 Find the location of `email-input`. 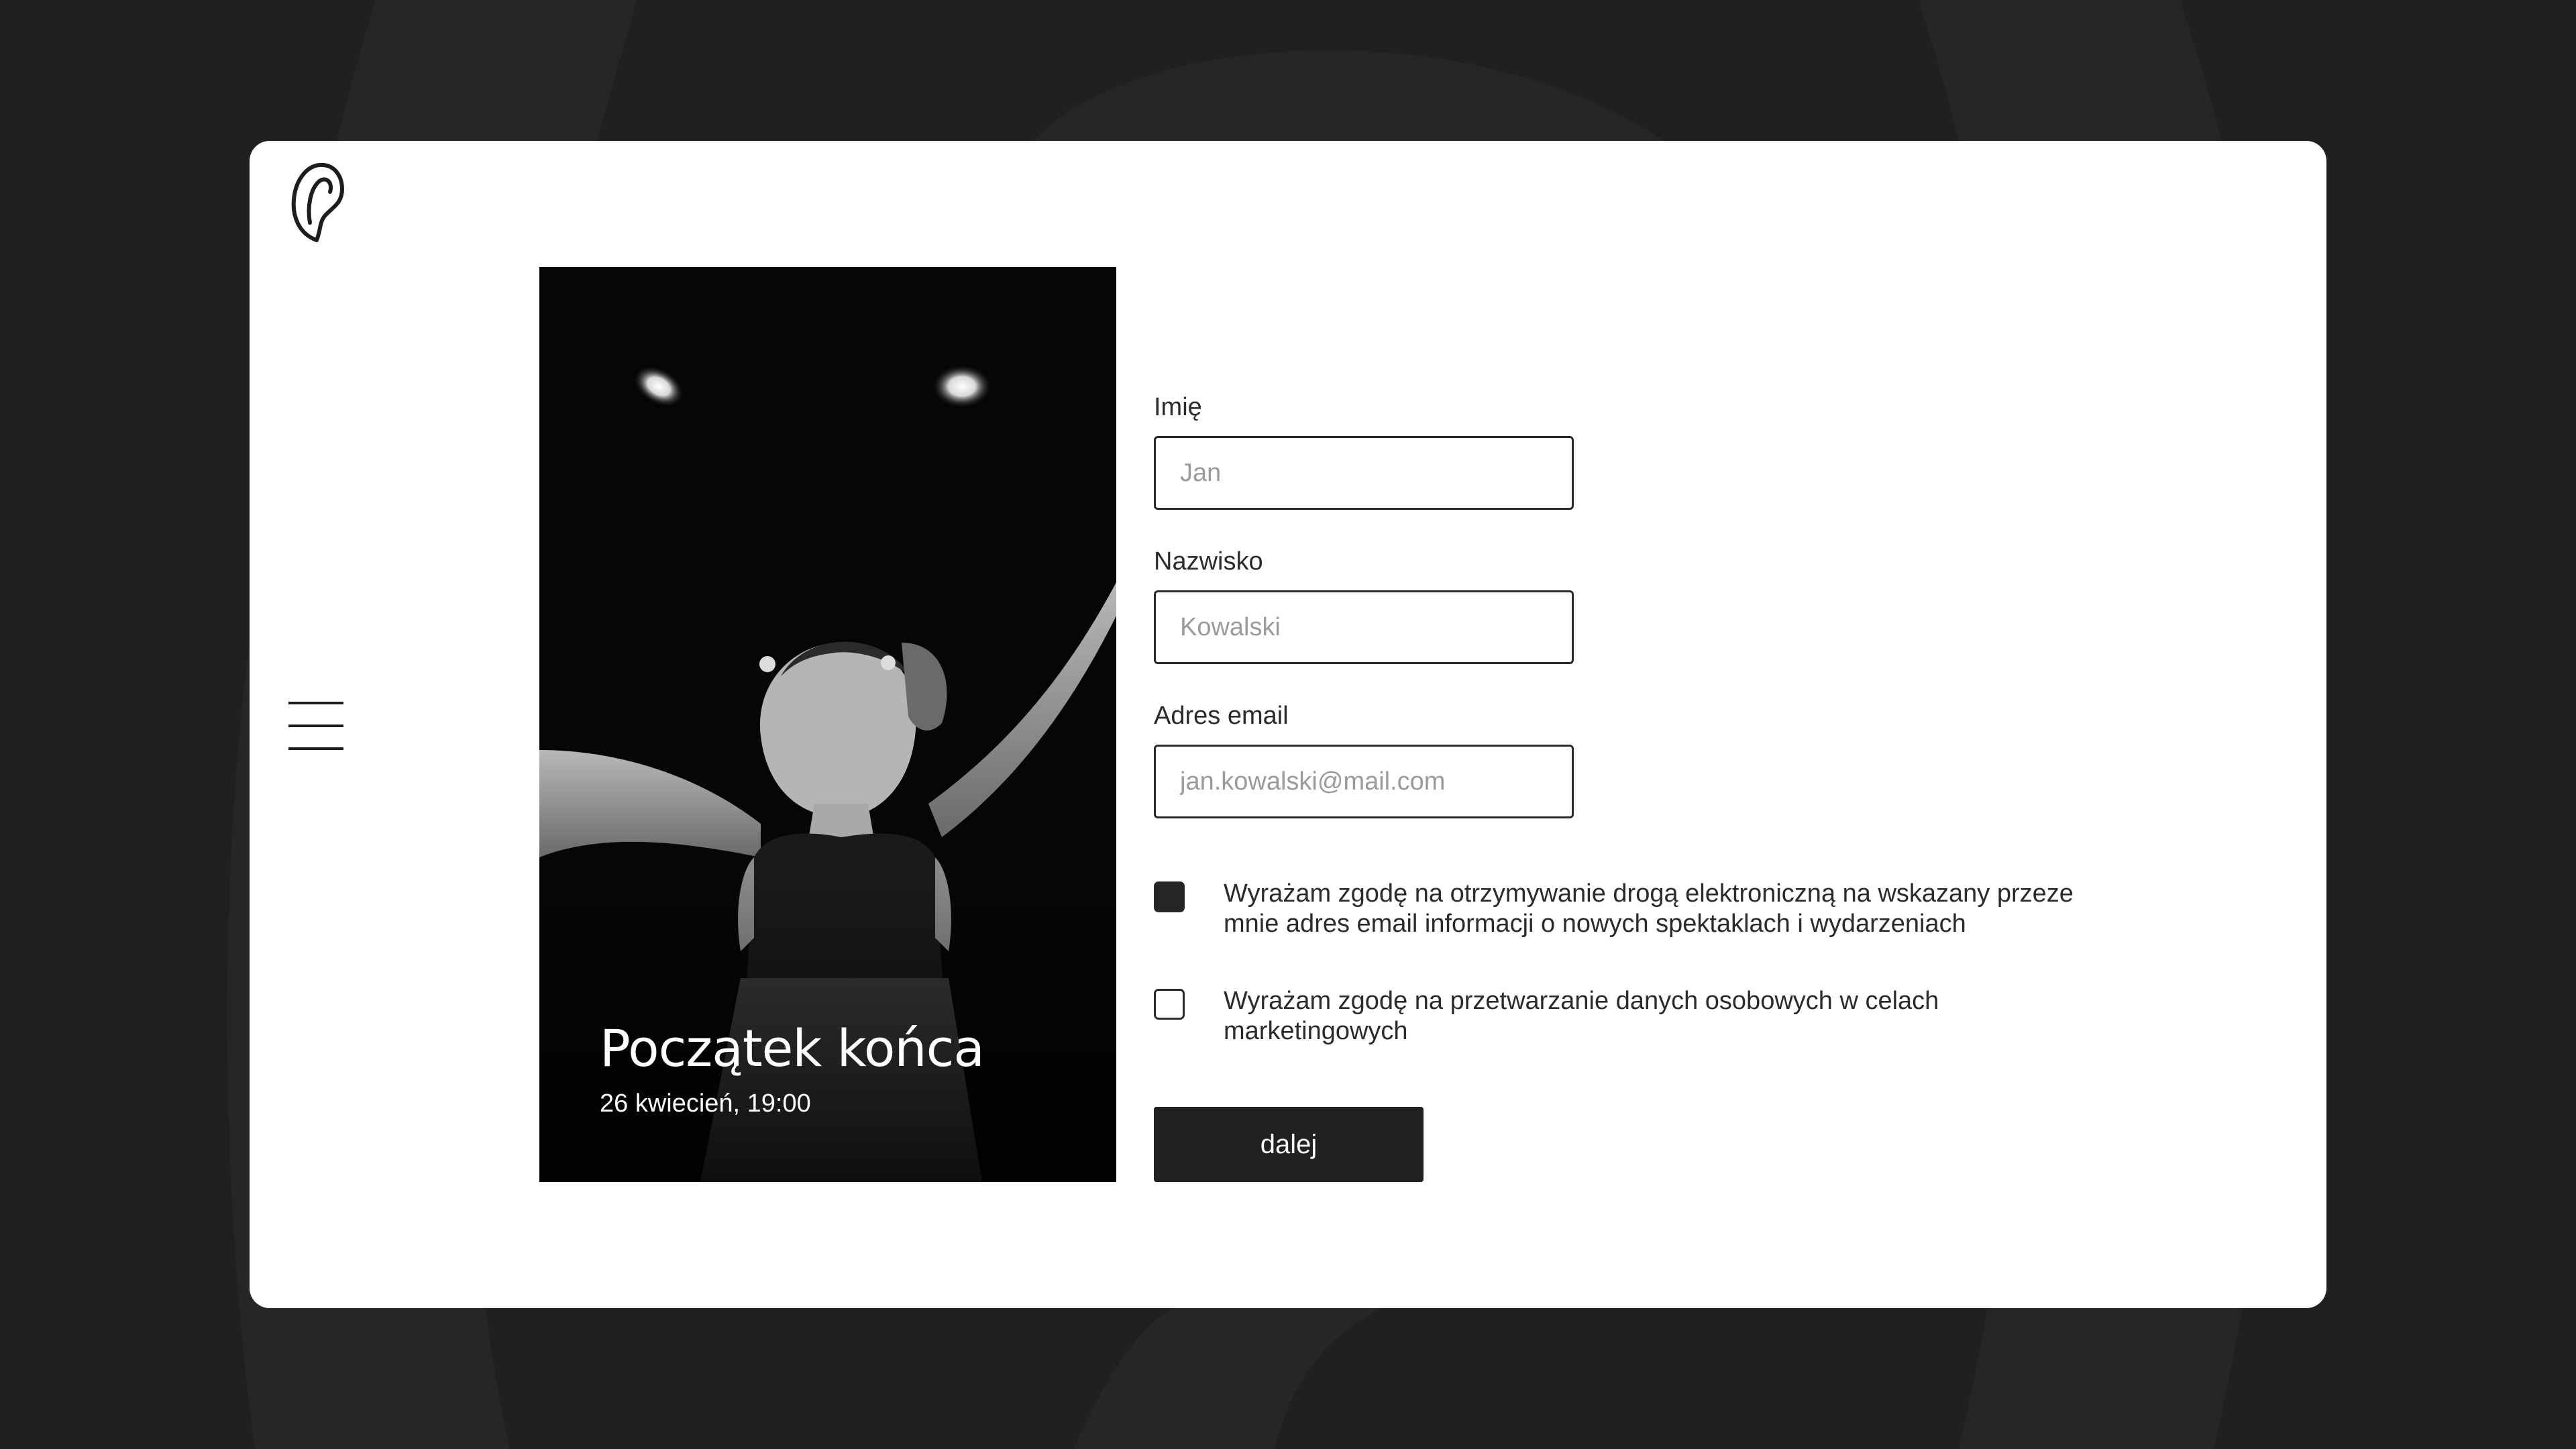

email-input is located at coordinates (1364, 781).